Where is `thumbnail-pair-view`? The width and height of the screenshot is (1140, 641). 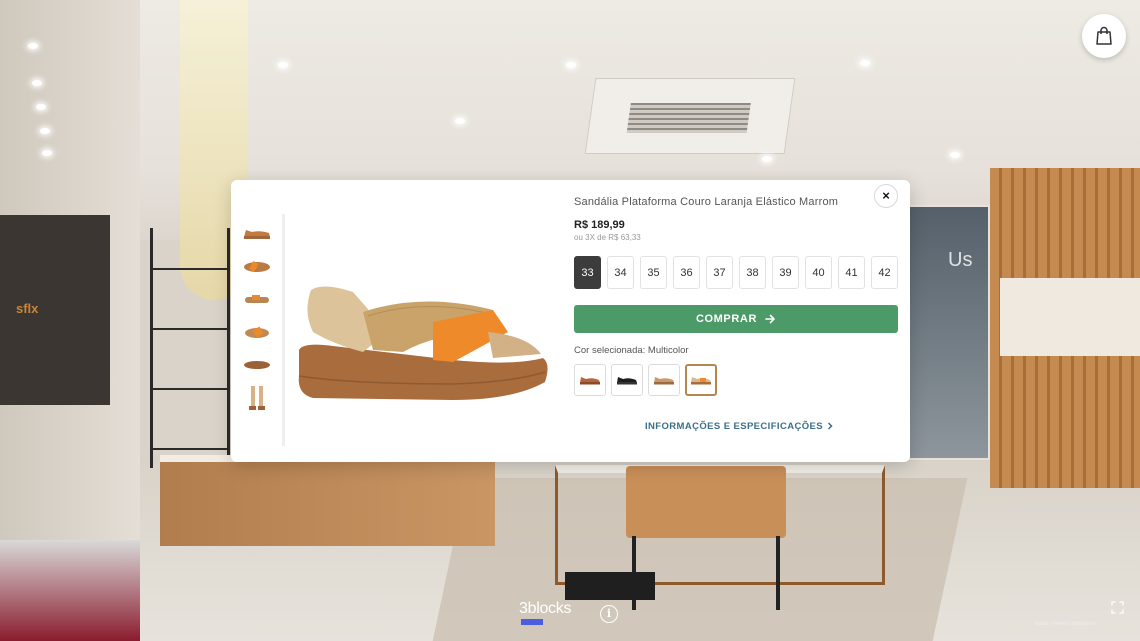 thumbnail-pair-view is located at coordinates (257, 397).